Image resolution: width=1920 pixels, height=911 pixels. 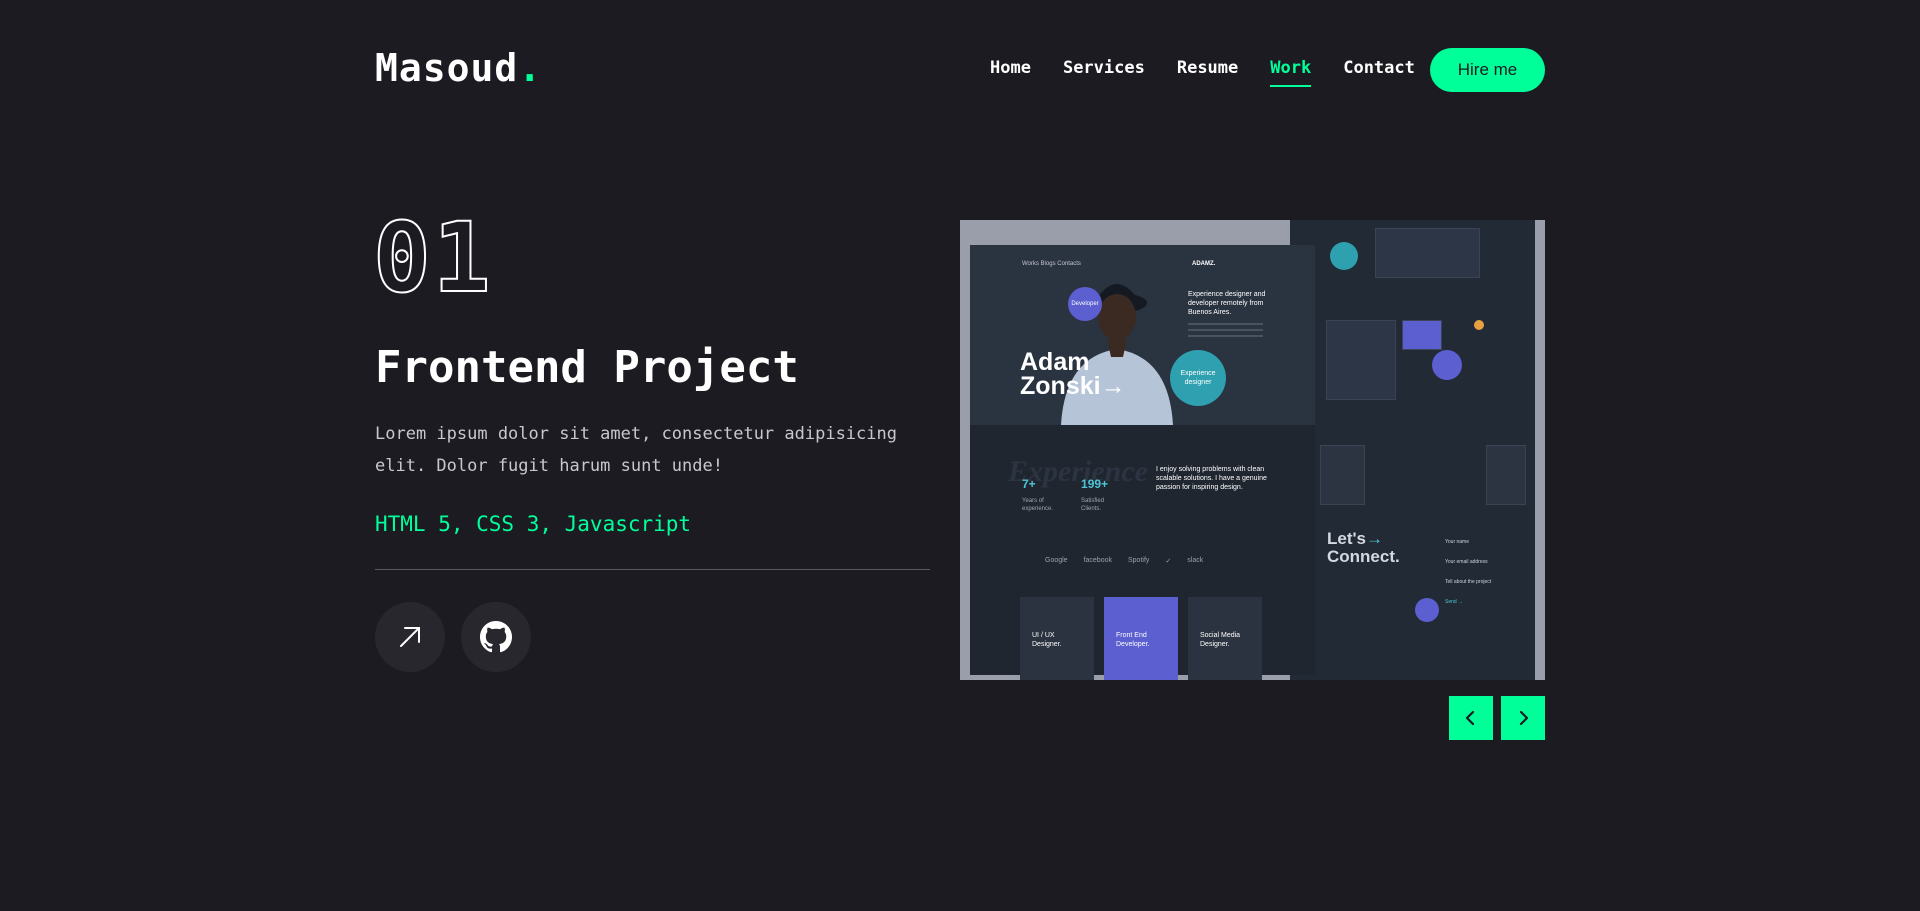 I want to click on project-number: 01, so click(x=432, y=258).